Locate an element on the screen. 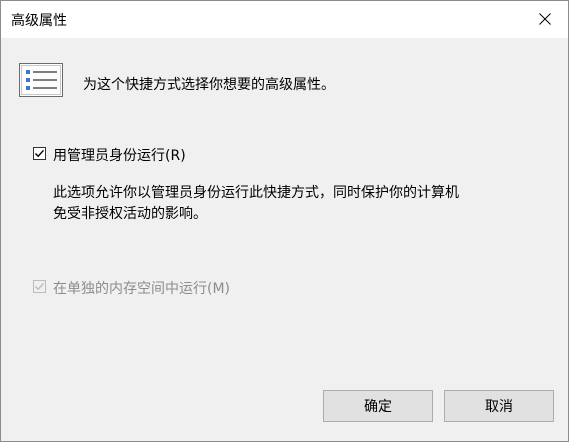 Image resolution: width=569 pixels, height=442 pixels. run-as-admin-checkbox is located at coordinates (39, 153).